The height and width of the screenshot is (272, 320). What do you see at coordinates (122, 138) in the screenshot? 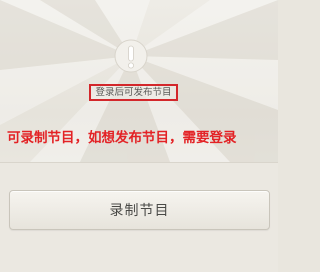
I see `annotation-text: 可录制节目，如想发布节目，需要登录` at bounding box center [122, 138].